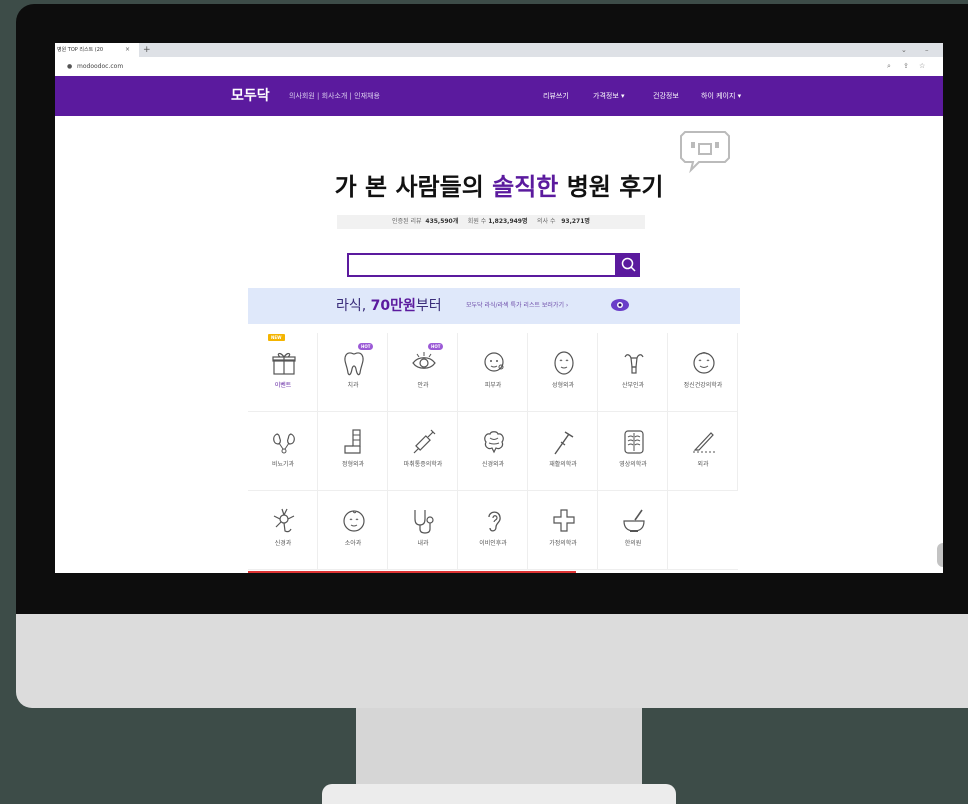  I want to click on lock-icon: ●, so click(70, 66).